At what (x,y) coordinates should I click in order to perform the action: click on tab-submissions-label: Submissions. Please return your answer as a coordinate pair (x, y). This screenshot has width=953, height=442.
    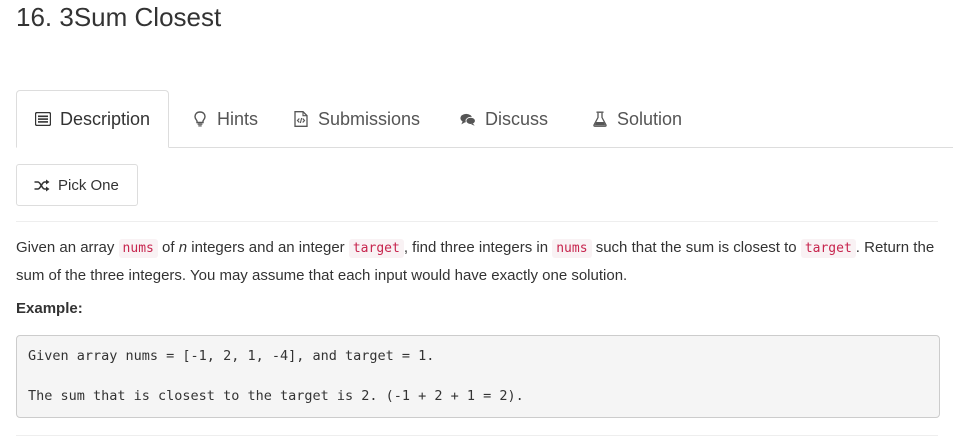
    Looking at the image, I should click on (369, 118).